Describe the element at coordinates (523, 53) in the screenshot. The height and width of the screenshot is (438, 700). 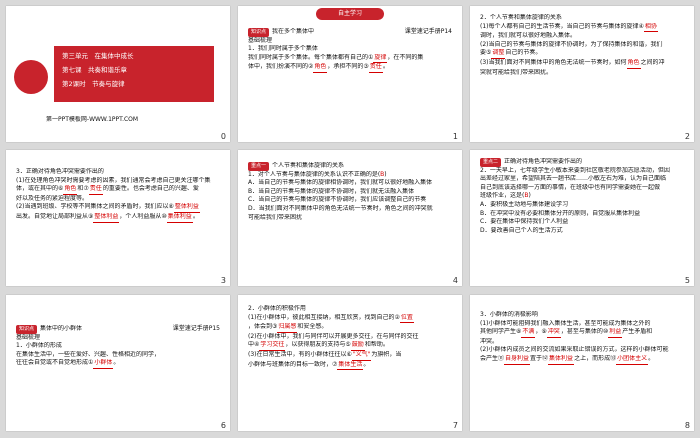
I see `text: 自己的节奏。` at that location.